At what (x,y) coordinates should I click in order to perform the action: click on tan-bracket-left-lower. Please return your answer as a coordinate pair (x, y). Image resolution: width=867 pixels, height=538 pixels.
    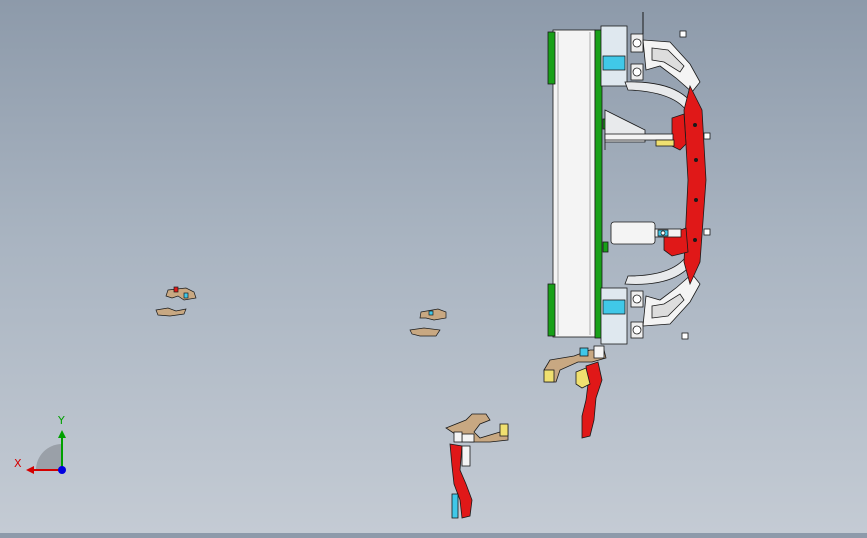
    Looking at the image, I should click on (171, 312).